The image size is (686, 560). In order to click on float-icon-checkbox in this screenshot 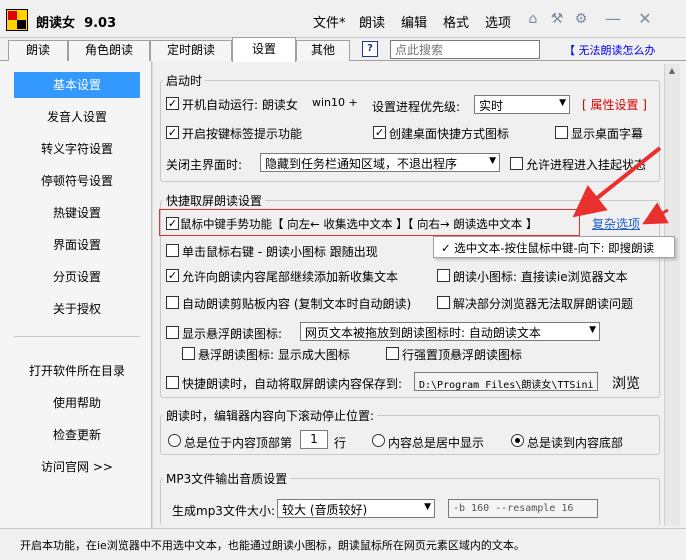, I will do `click(172, 332)`.